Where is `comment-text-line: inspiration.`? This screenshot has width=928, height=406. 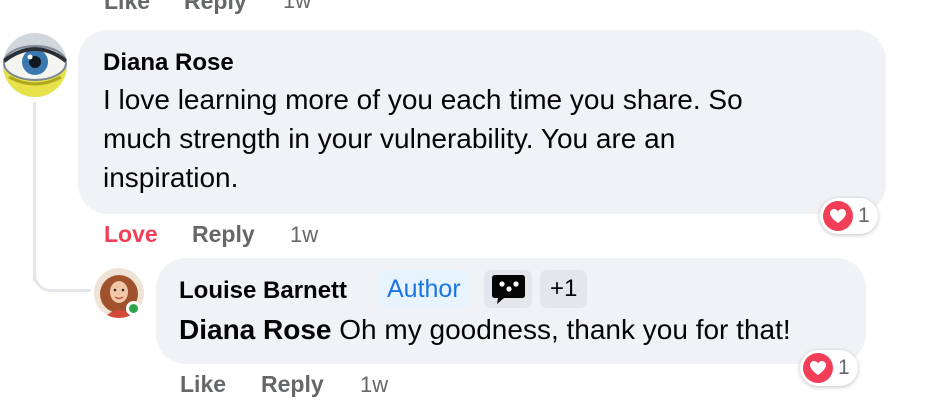
comment-text-line: inspiration. is located at coordinates (171, 177).